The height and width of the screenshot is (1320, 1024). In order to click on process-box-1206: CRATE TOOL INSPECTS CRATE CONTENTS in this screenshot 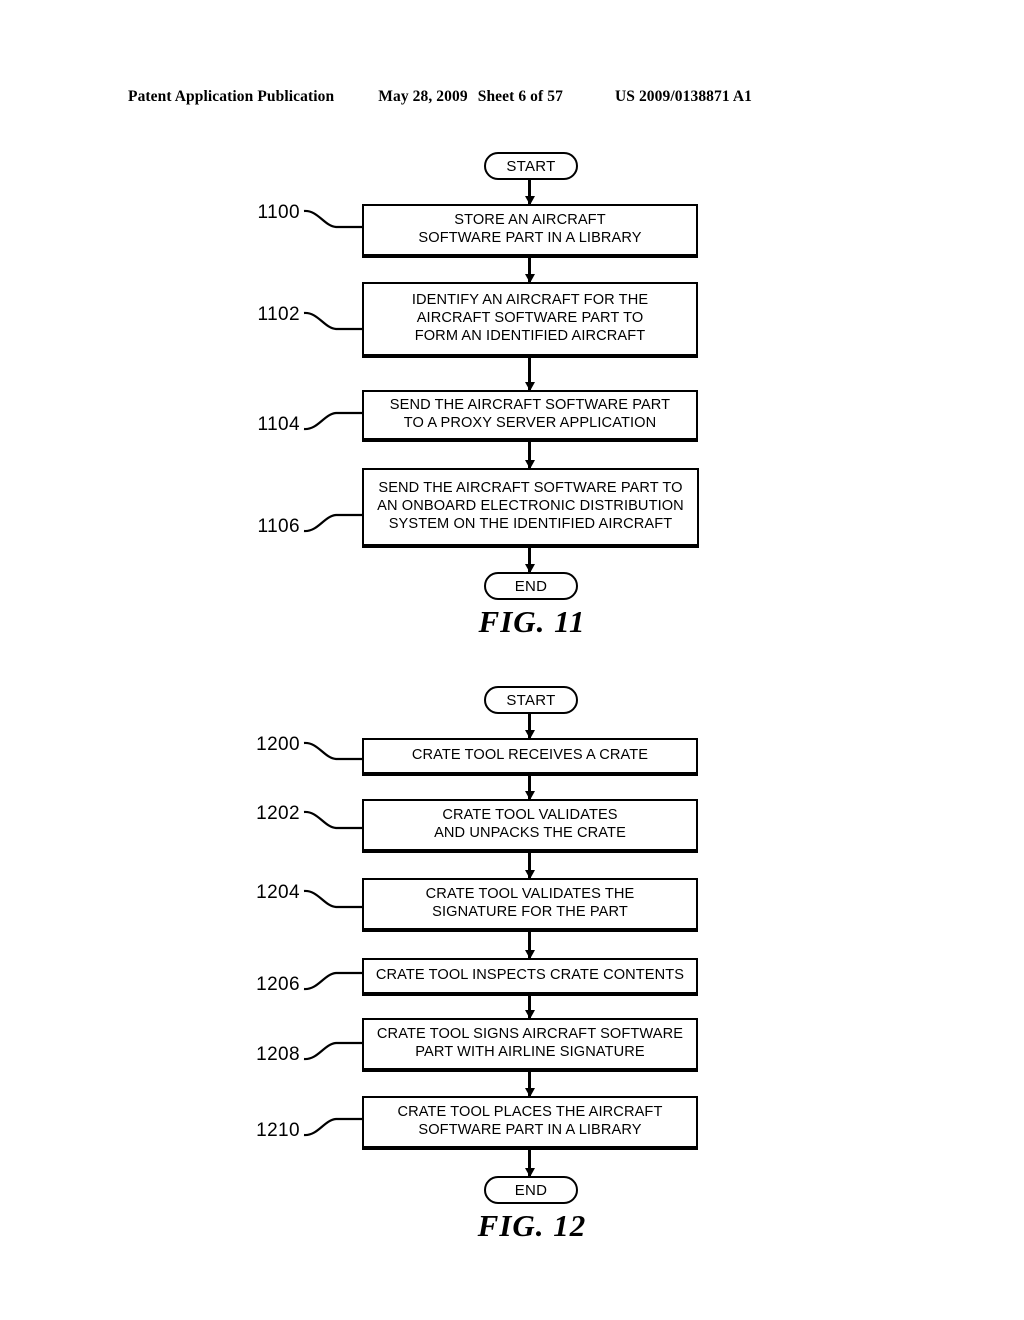, I will do `click(530, 977)`.